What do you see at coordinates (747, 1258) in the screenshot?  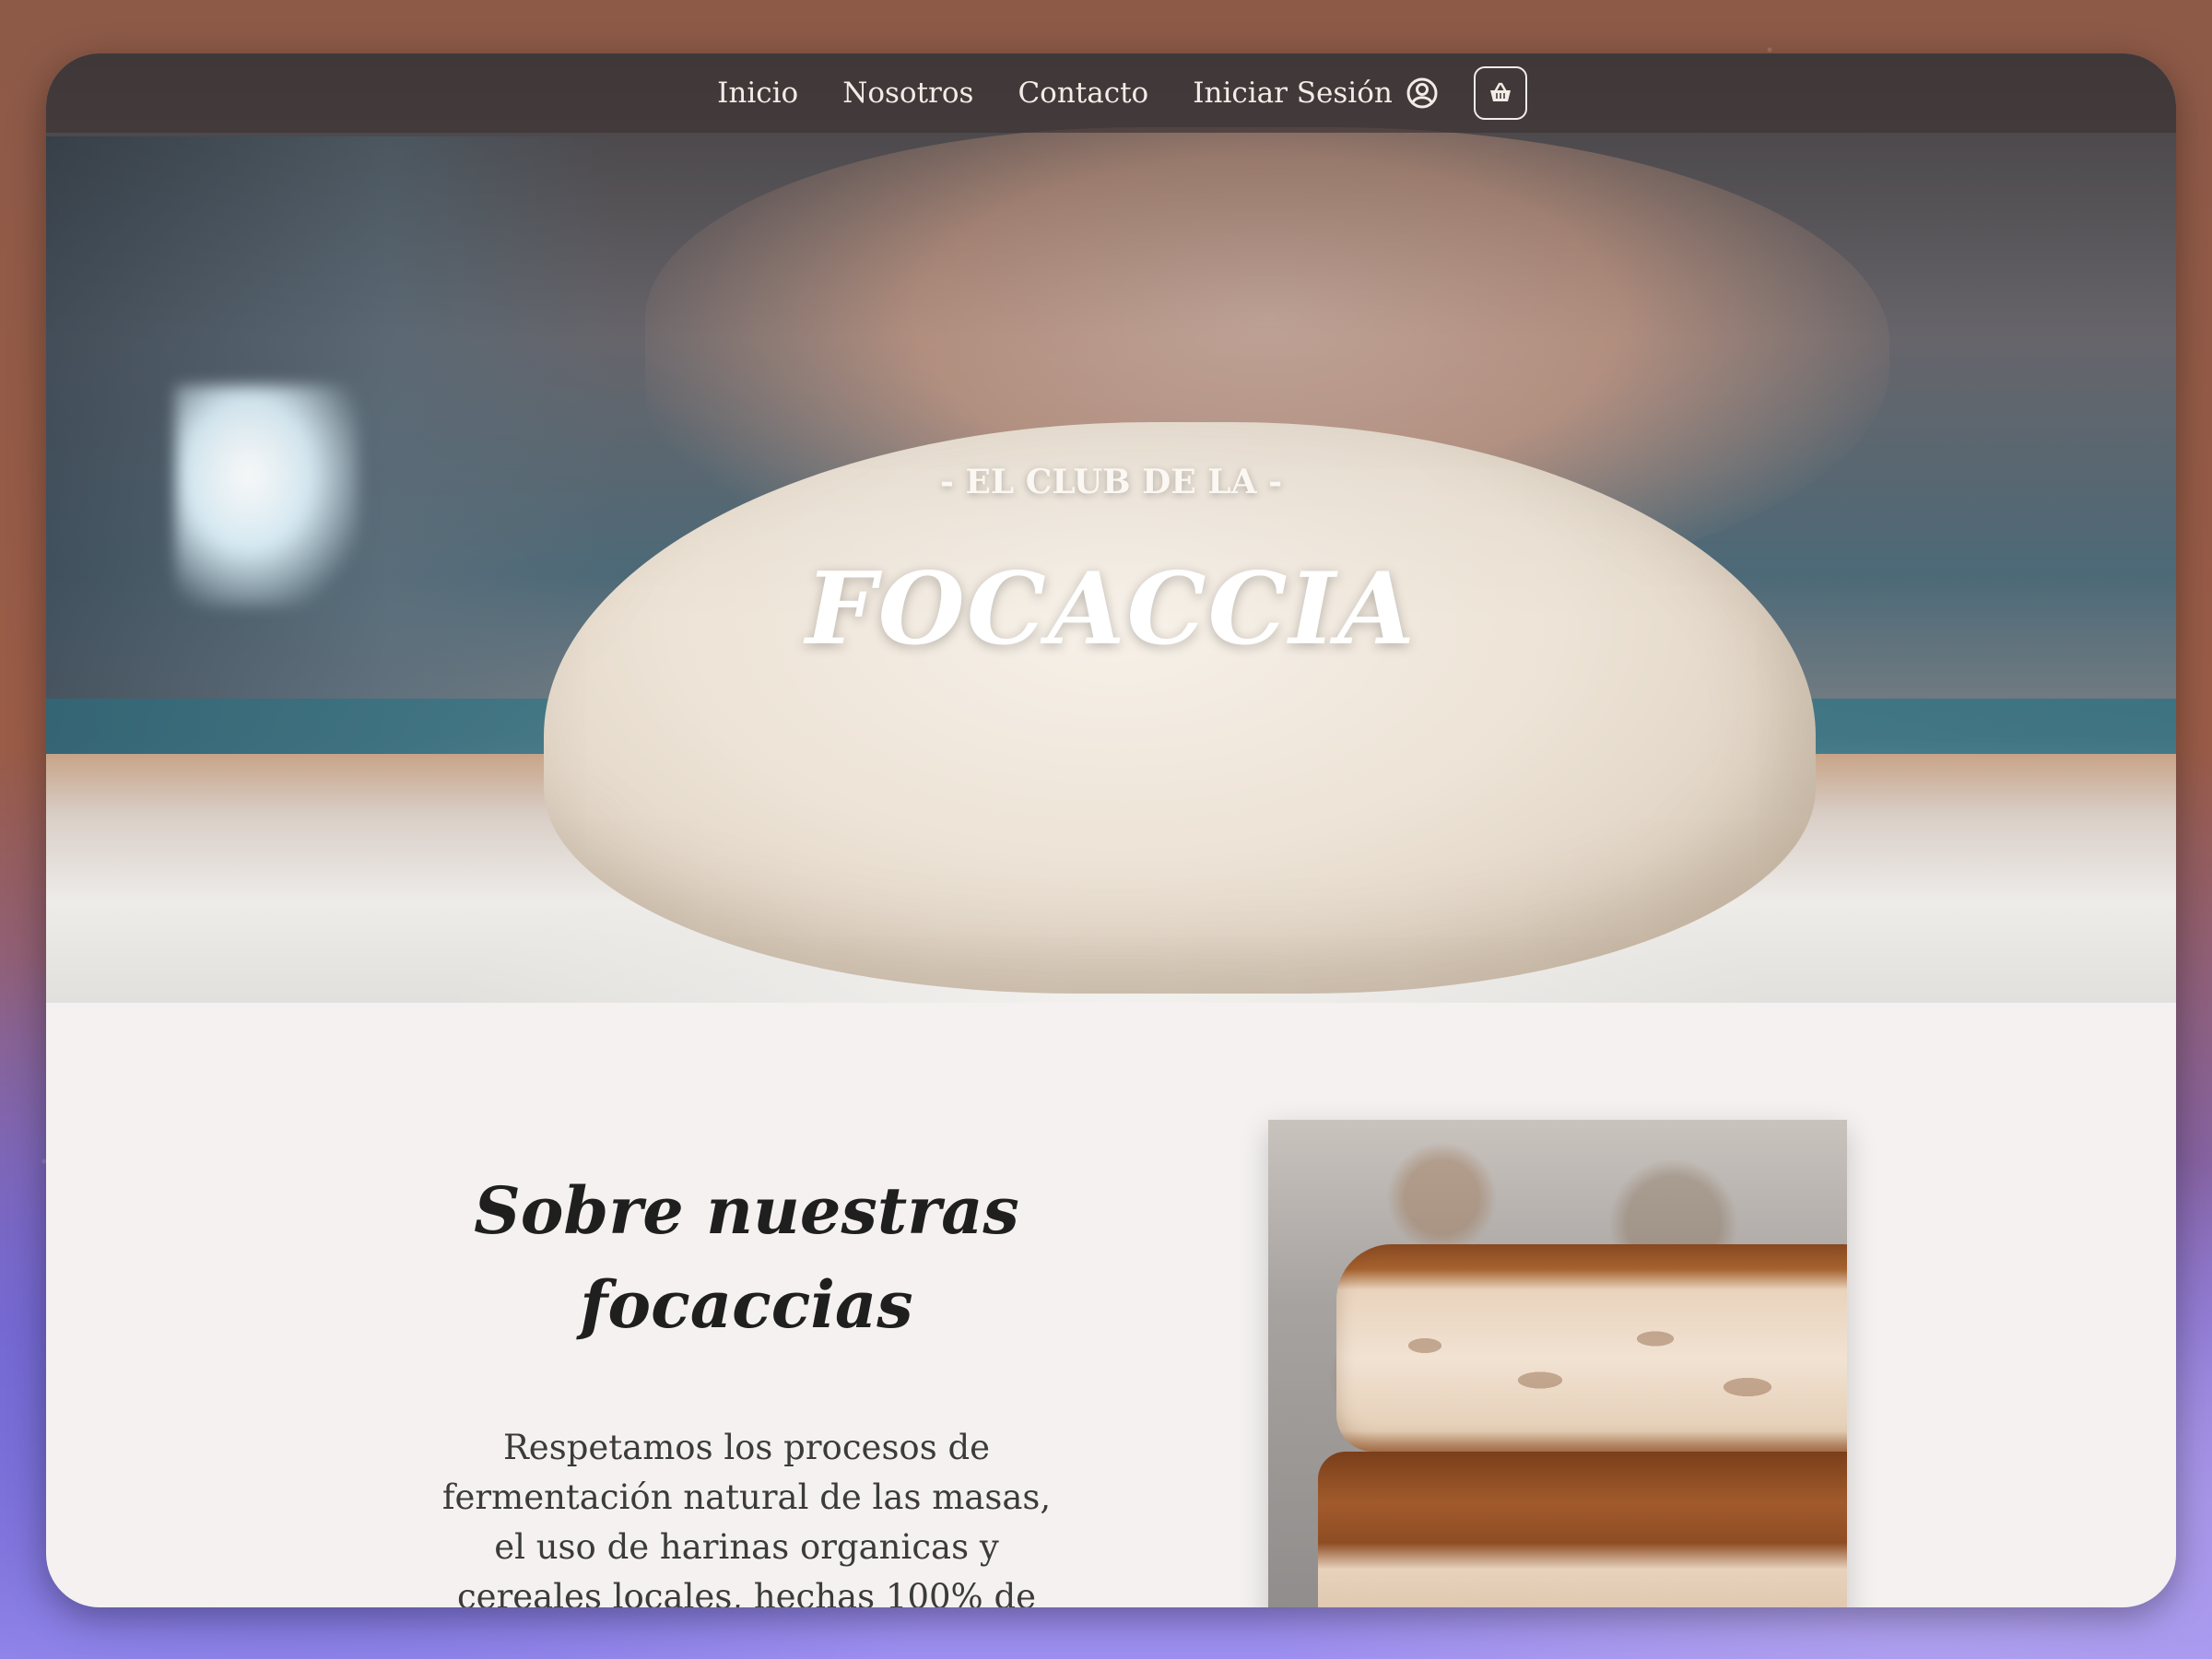 I see `about-heading: Sobre nuestras focaccias` at bounding box center [747, 1258].